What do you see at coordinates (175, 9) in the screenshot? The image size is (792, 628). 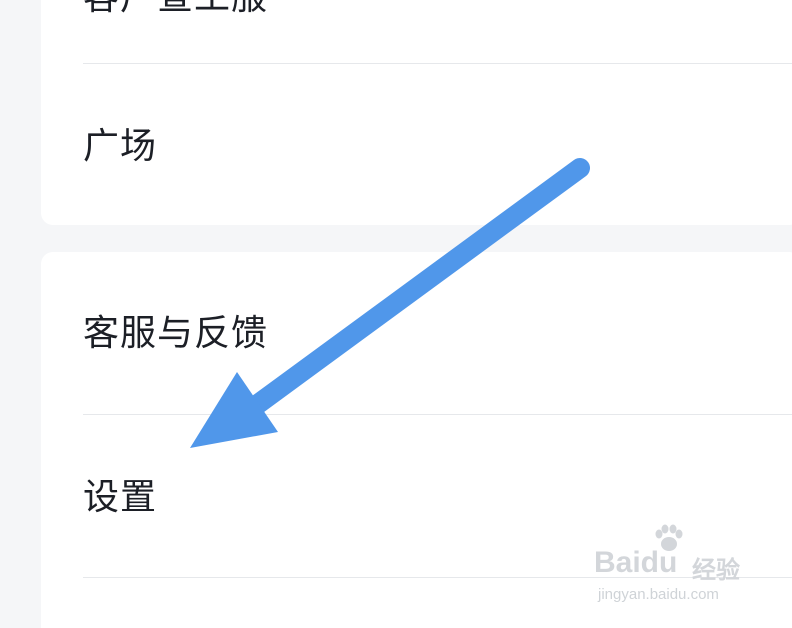 I see `menu-item-top-partial-label: 客户查工服` at bounding box center [175, 9].